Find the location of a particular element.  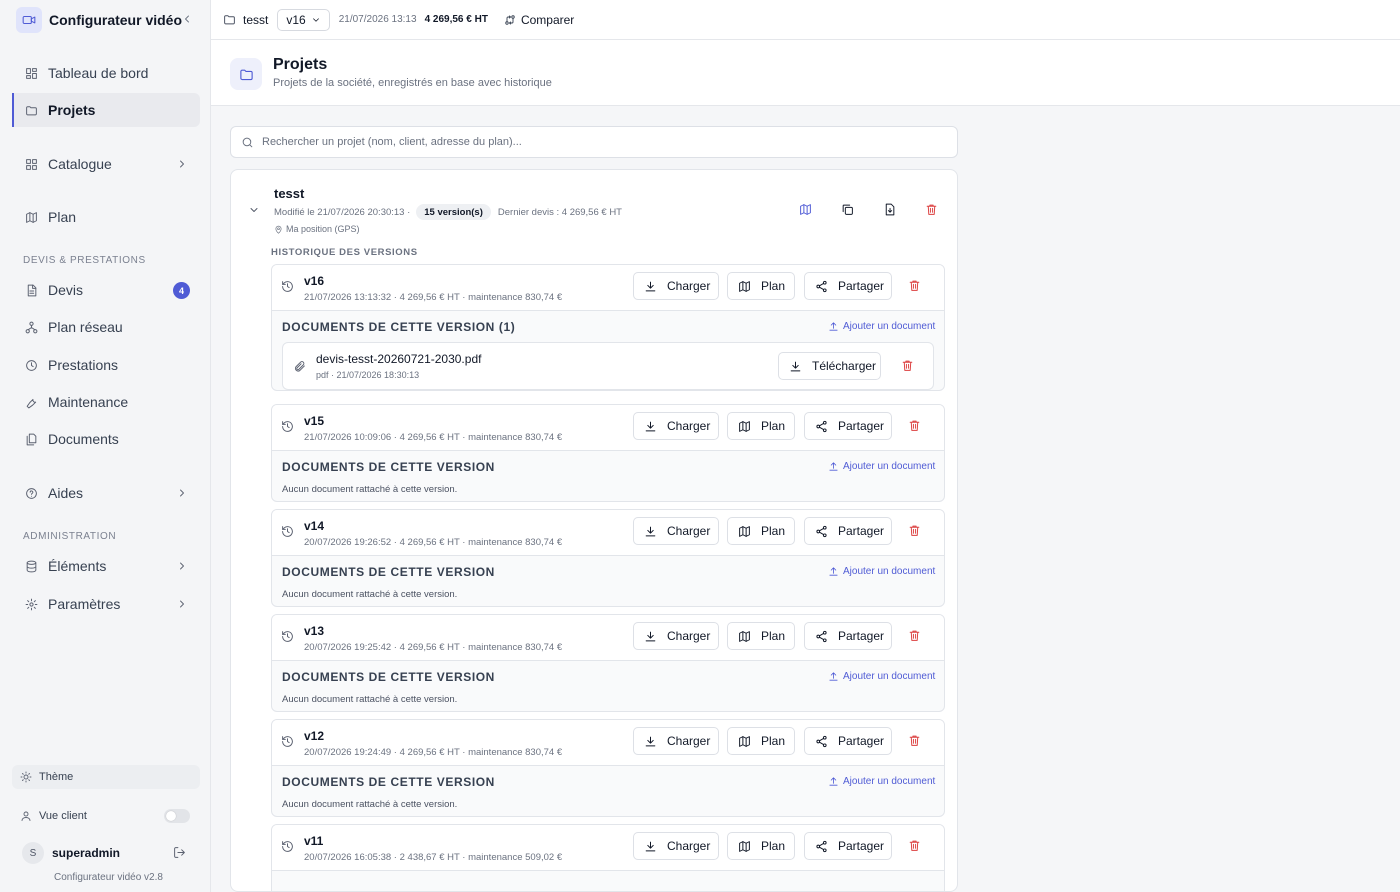

sidebar-item-plan-reseau: Plan réseau is located at coordinates (106, 327).